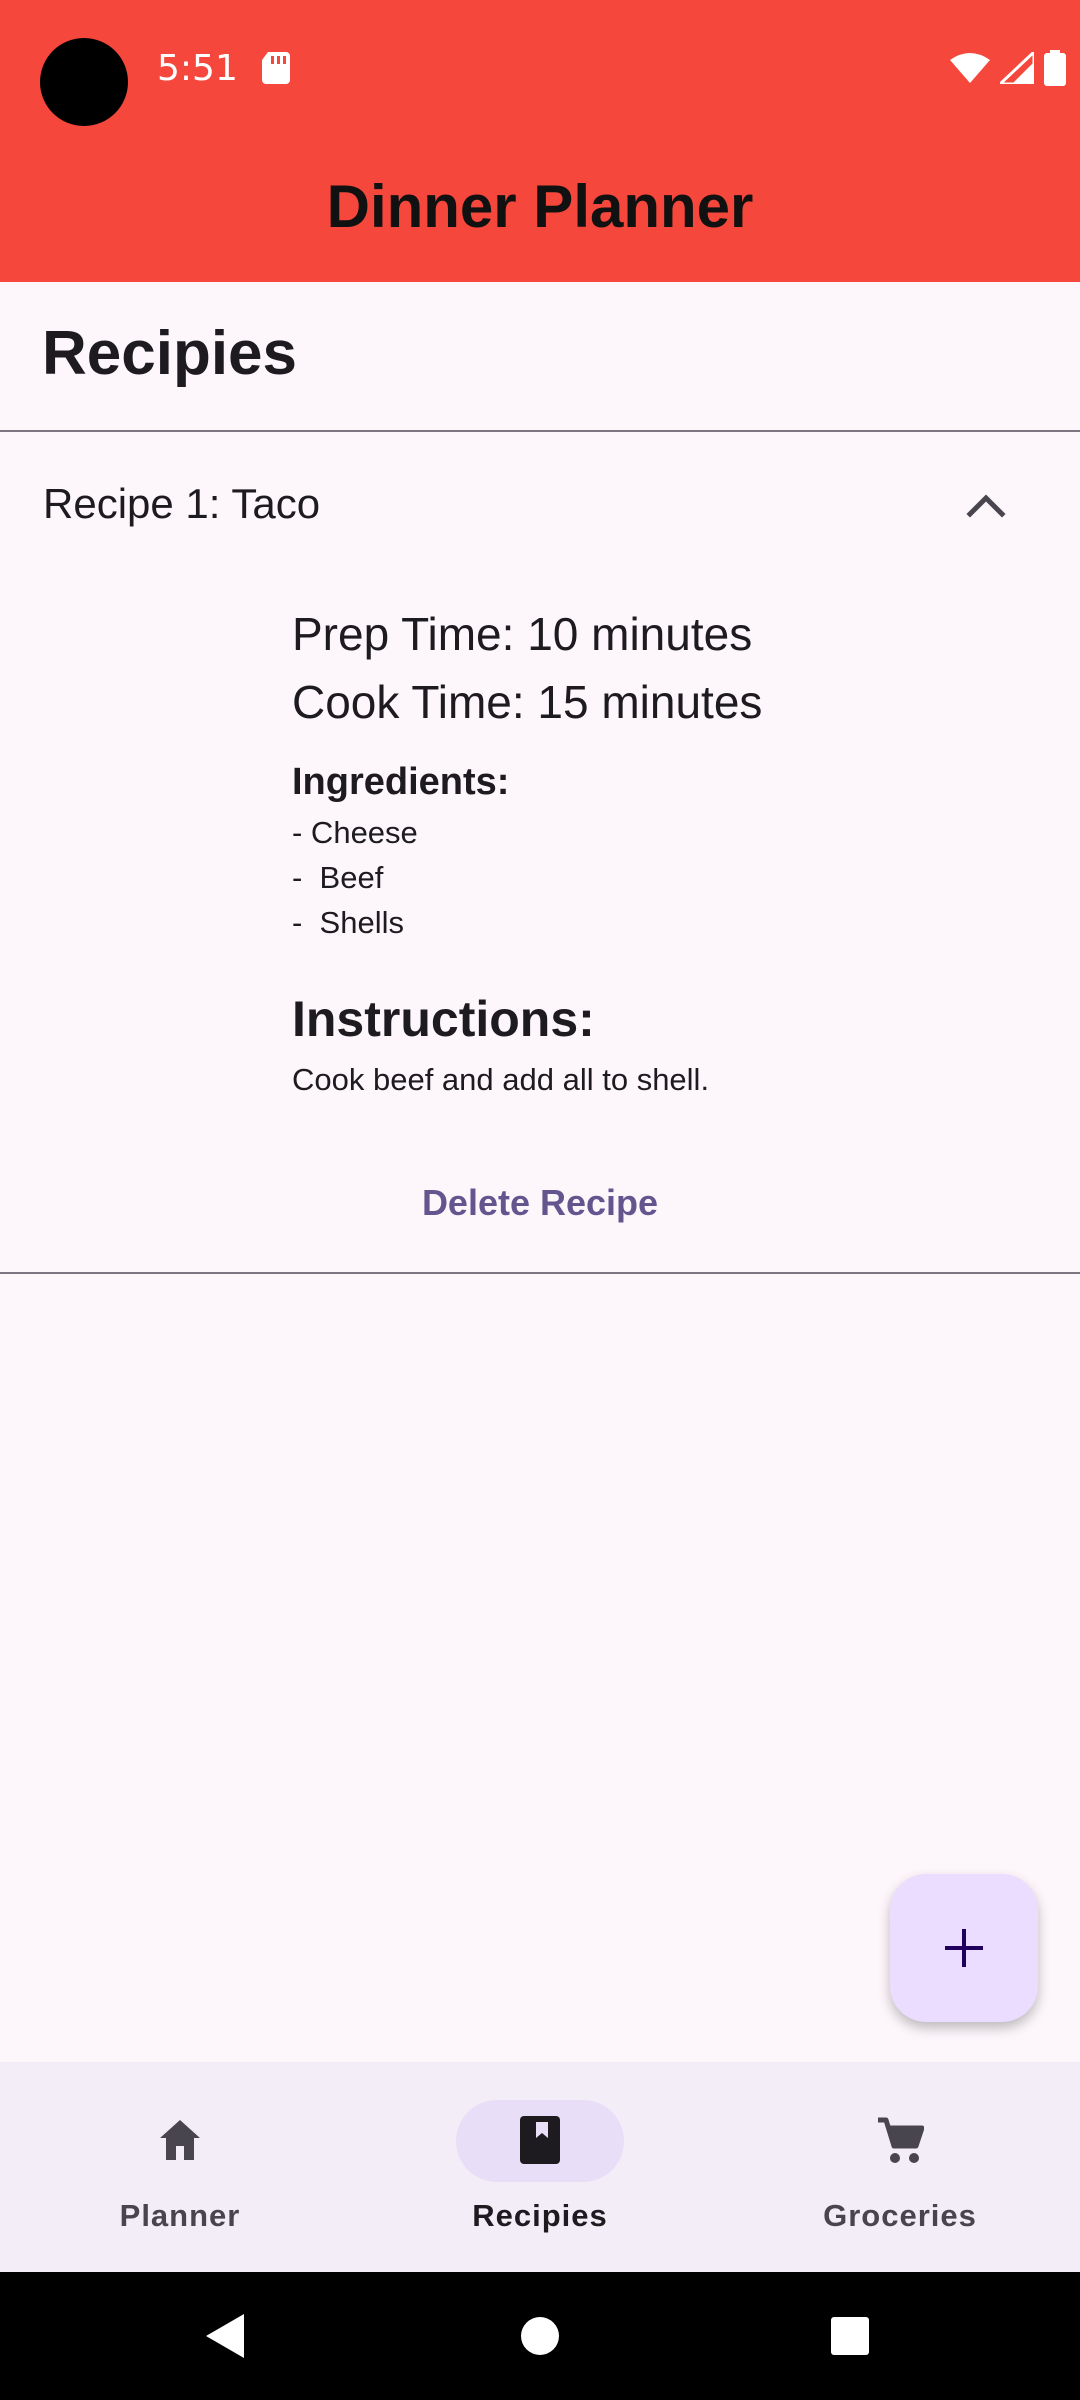 Image resolution: width=1080 pixels, height=2400 pixels. I want to click on add-recipe-button, so click(964, 1948).